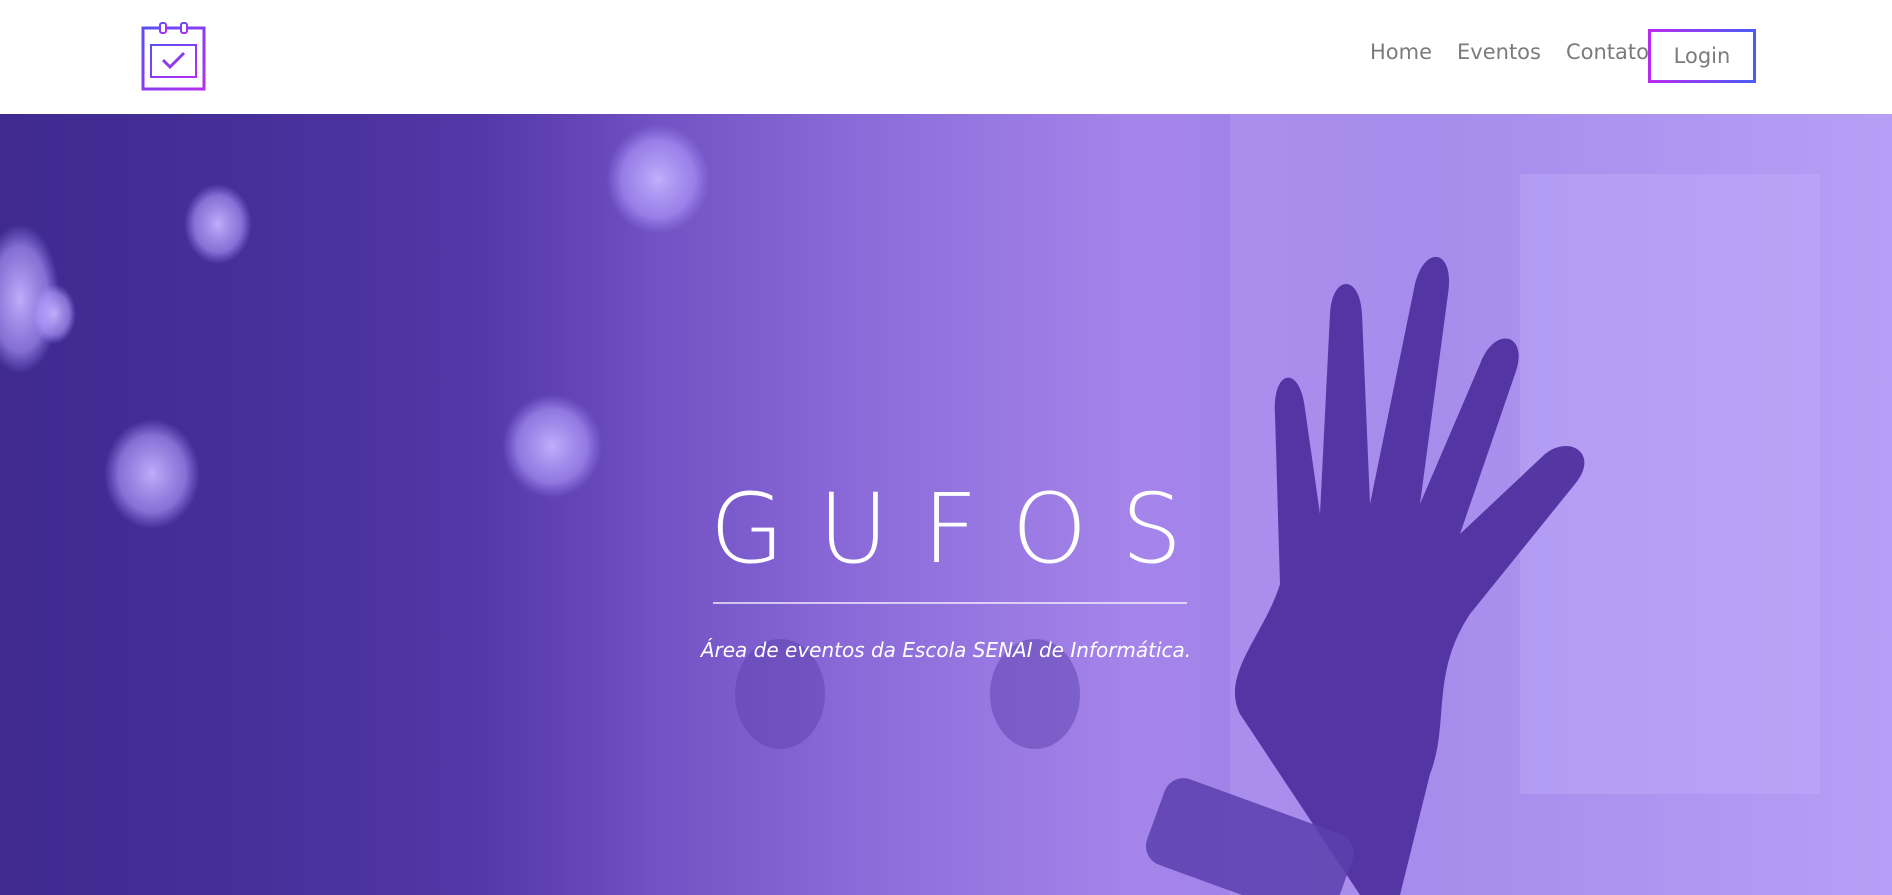 The height and width of the screenshot is (895, 1892). What do you see at coordinates (1499, 52) in the screenshot?
I see `nav-link-eventos: Eventos` at bounding box center [1499, 52].